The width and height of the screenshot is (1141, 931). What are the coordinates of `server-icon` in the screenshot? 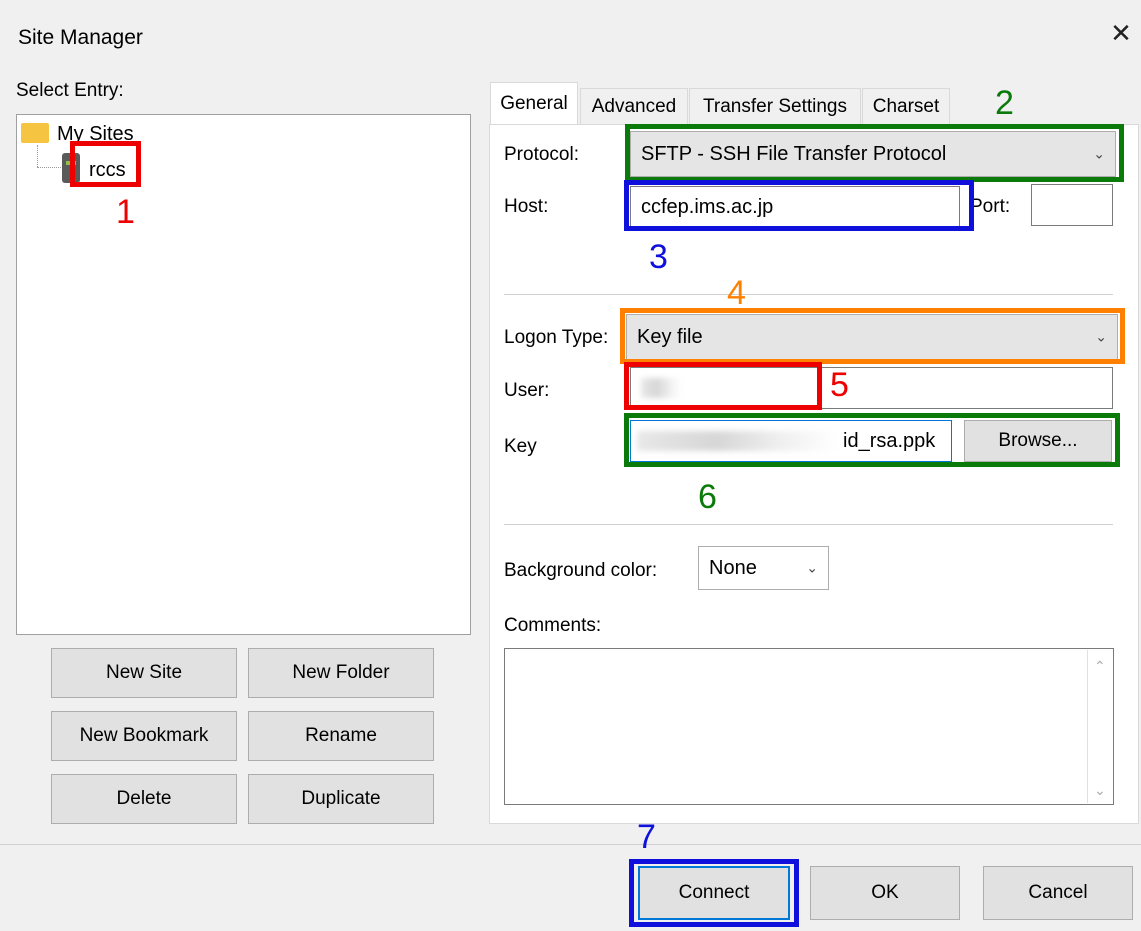 It's located at (71, 168).